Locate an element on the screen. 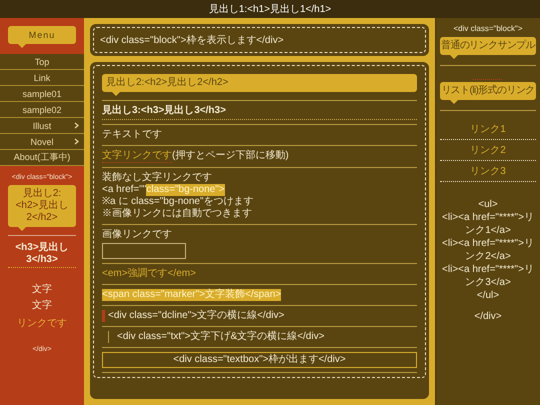 This screenshot has height=405, width=540. subheading: <h3>見出し3</h3> is located at coordinates (42, 254).